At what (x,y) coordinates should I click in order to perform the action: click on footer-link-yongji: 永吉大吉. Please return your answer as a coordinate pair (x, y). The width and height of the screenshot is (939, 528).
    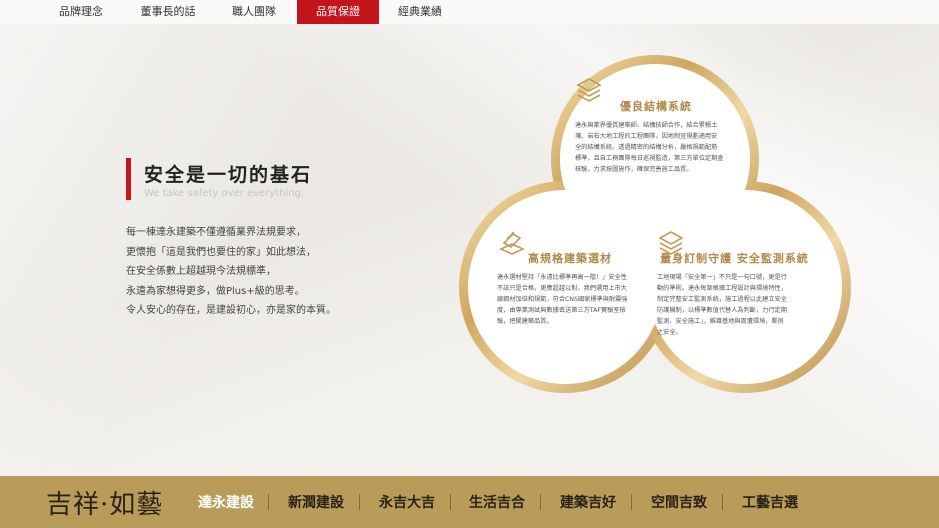
    Looking at the image, I should click on (407, 502).